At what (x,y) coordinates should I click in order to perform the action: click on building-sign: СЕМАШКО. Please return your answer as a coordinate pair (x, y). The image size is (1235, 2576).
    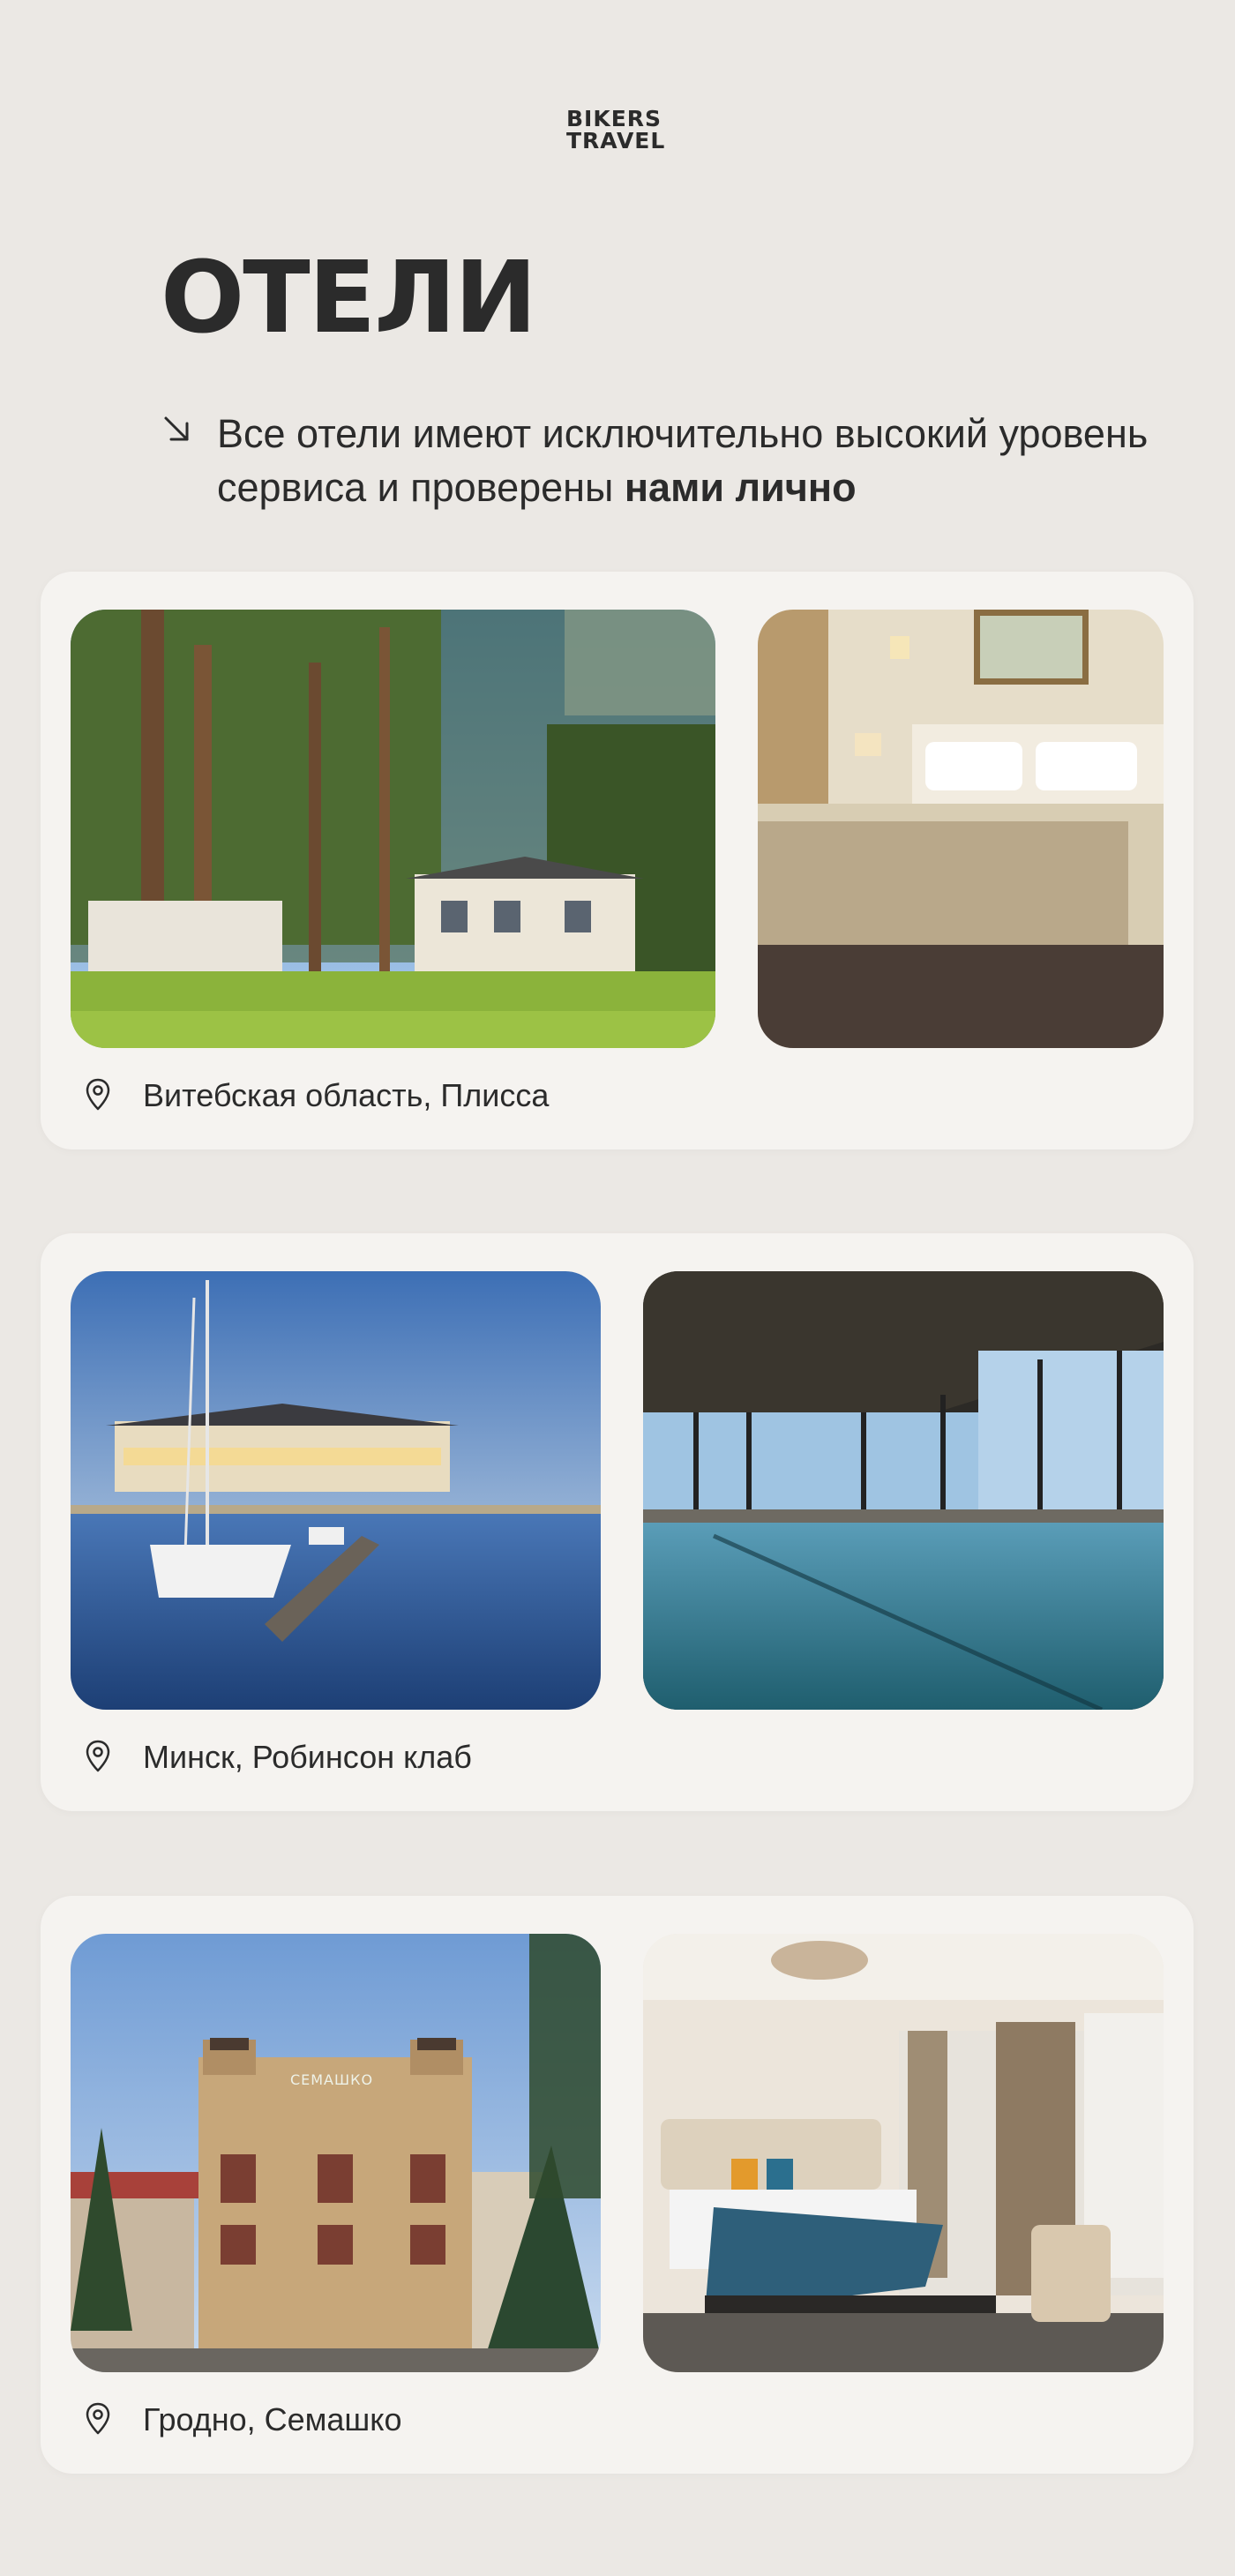
    Looking at the image, I should click on (331, 2080).